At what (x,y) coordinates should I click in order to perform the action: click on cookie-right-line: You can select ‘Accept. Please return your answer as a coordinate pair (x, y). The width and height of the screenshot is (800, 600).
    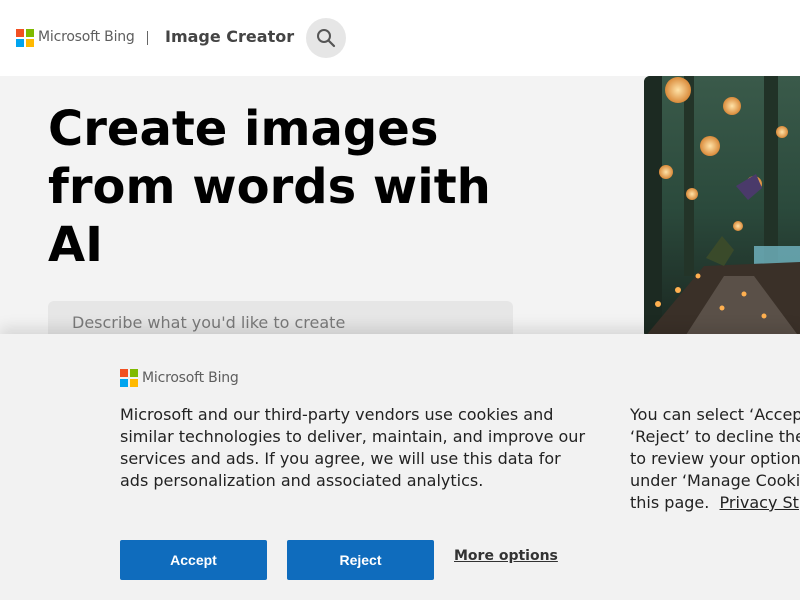
    Looking at the image, I should click on (715, 414).